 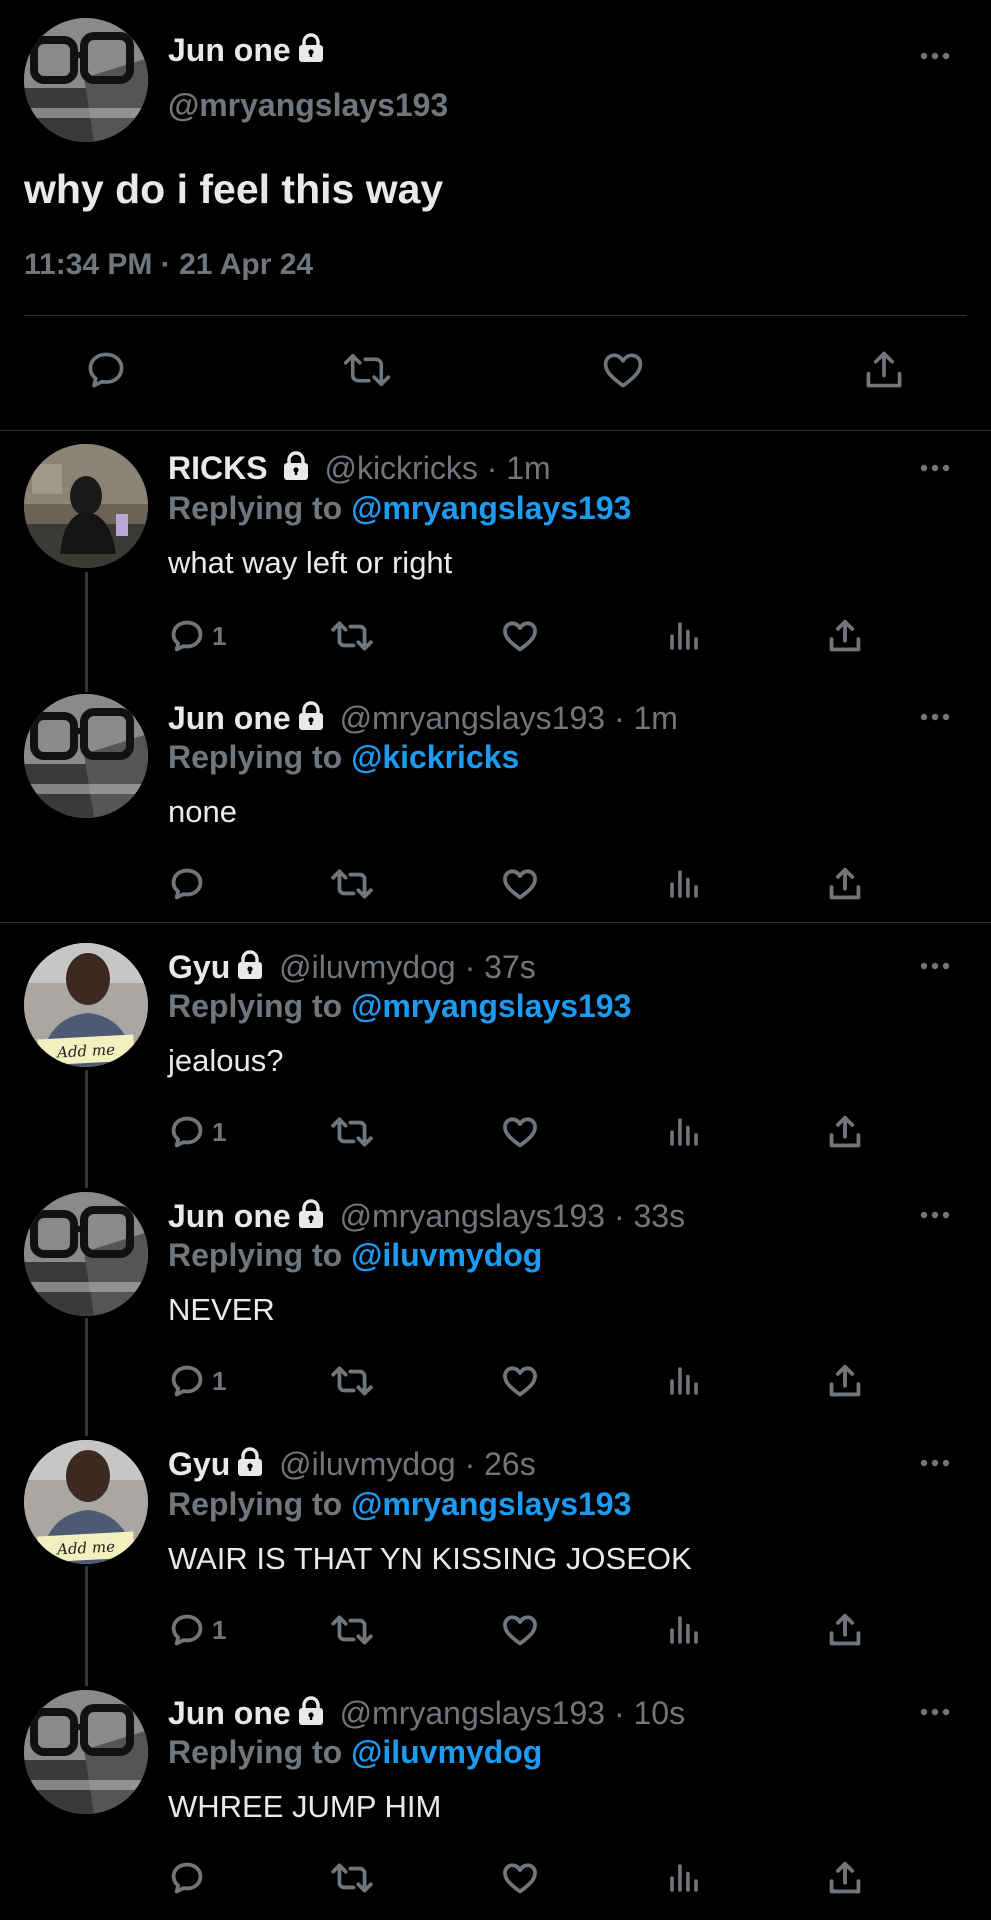 What do you see at coordinates (310, 562) in the screenshot?
I see `tweet-text: what way left or right` at bounding box center [310, 562].